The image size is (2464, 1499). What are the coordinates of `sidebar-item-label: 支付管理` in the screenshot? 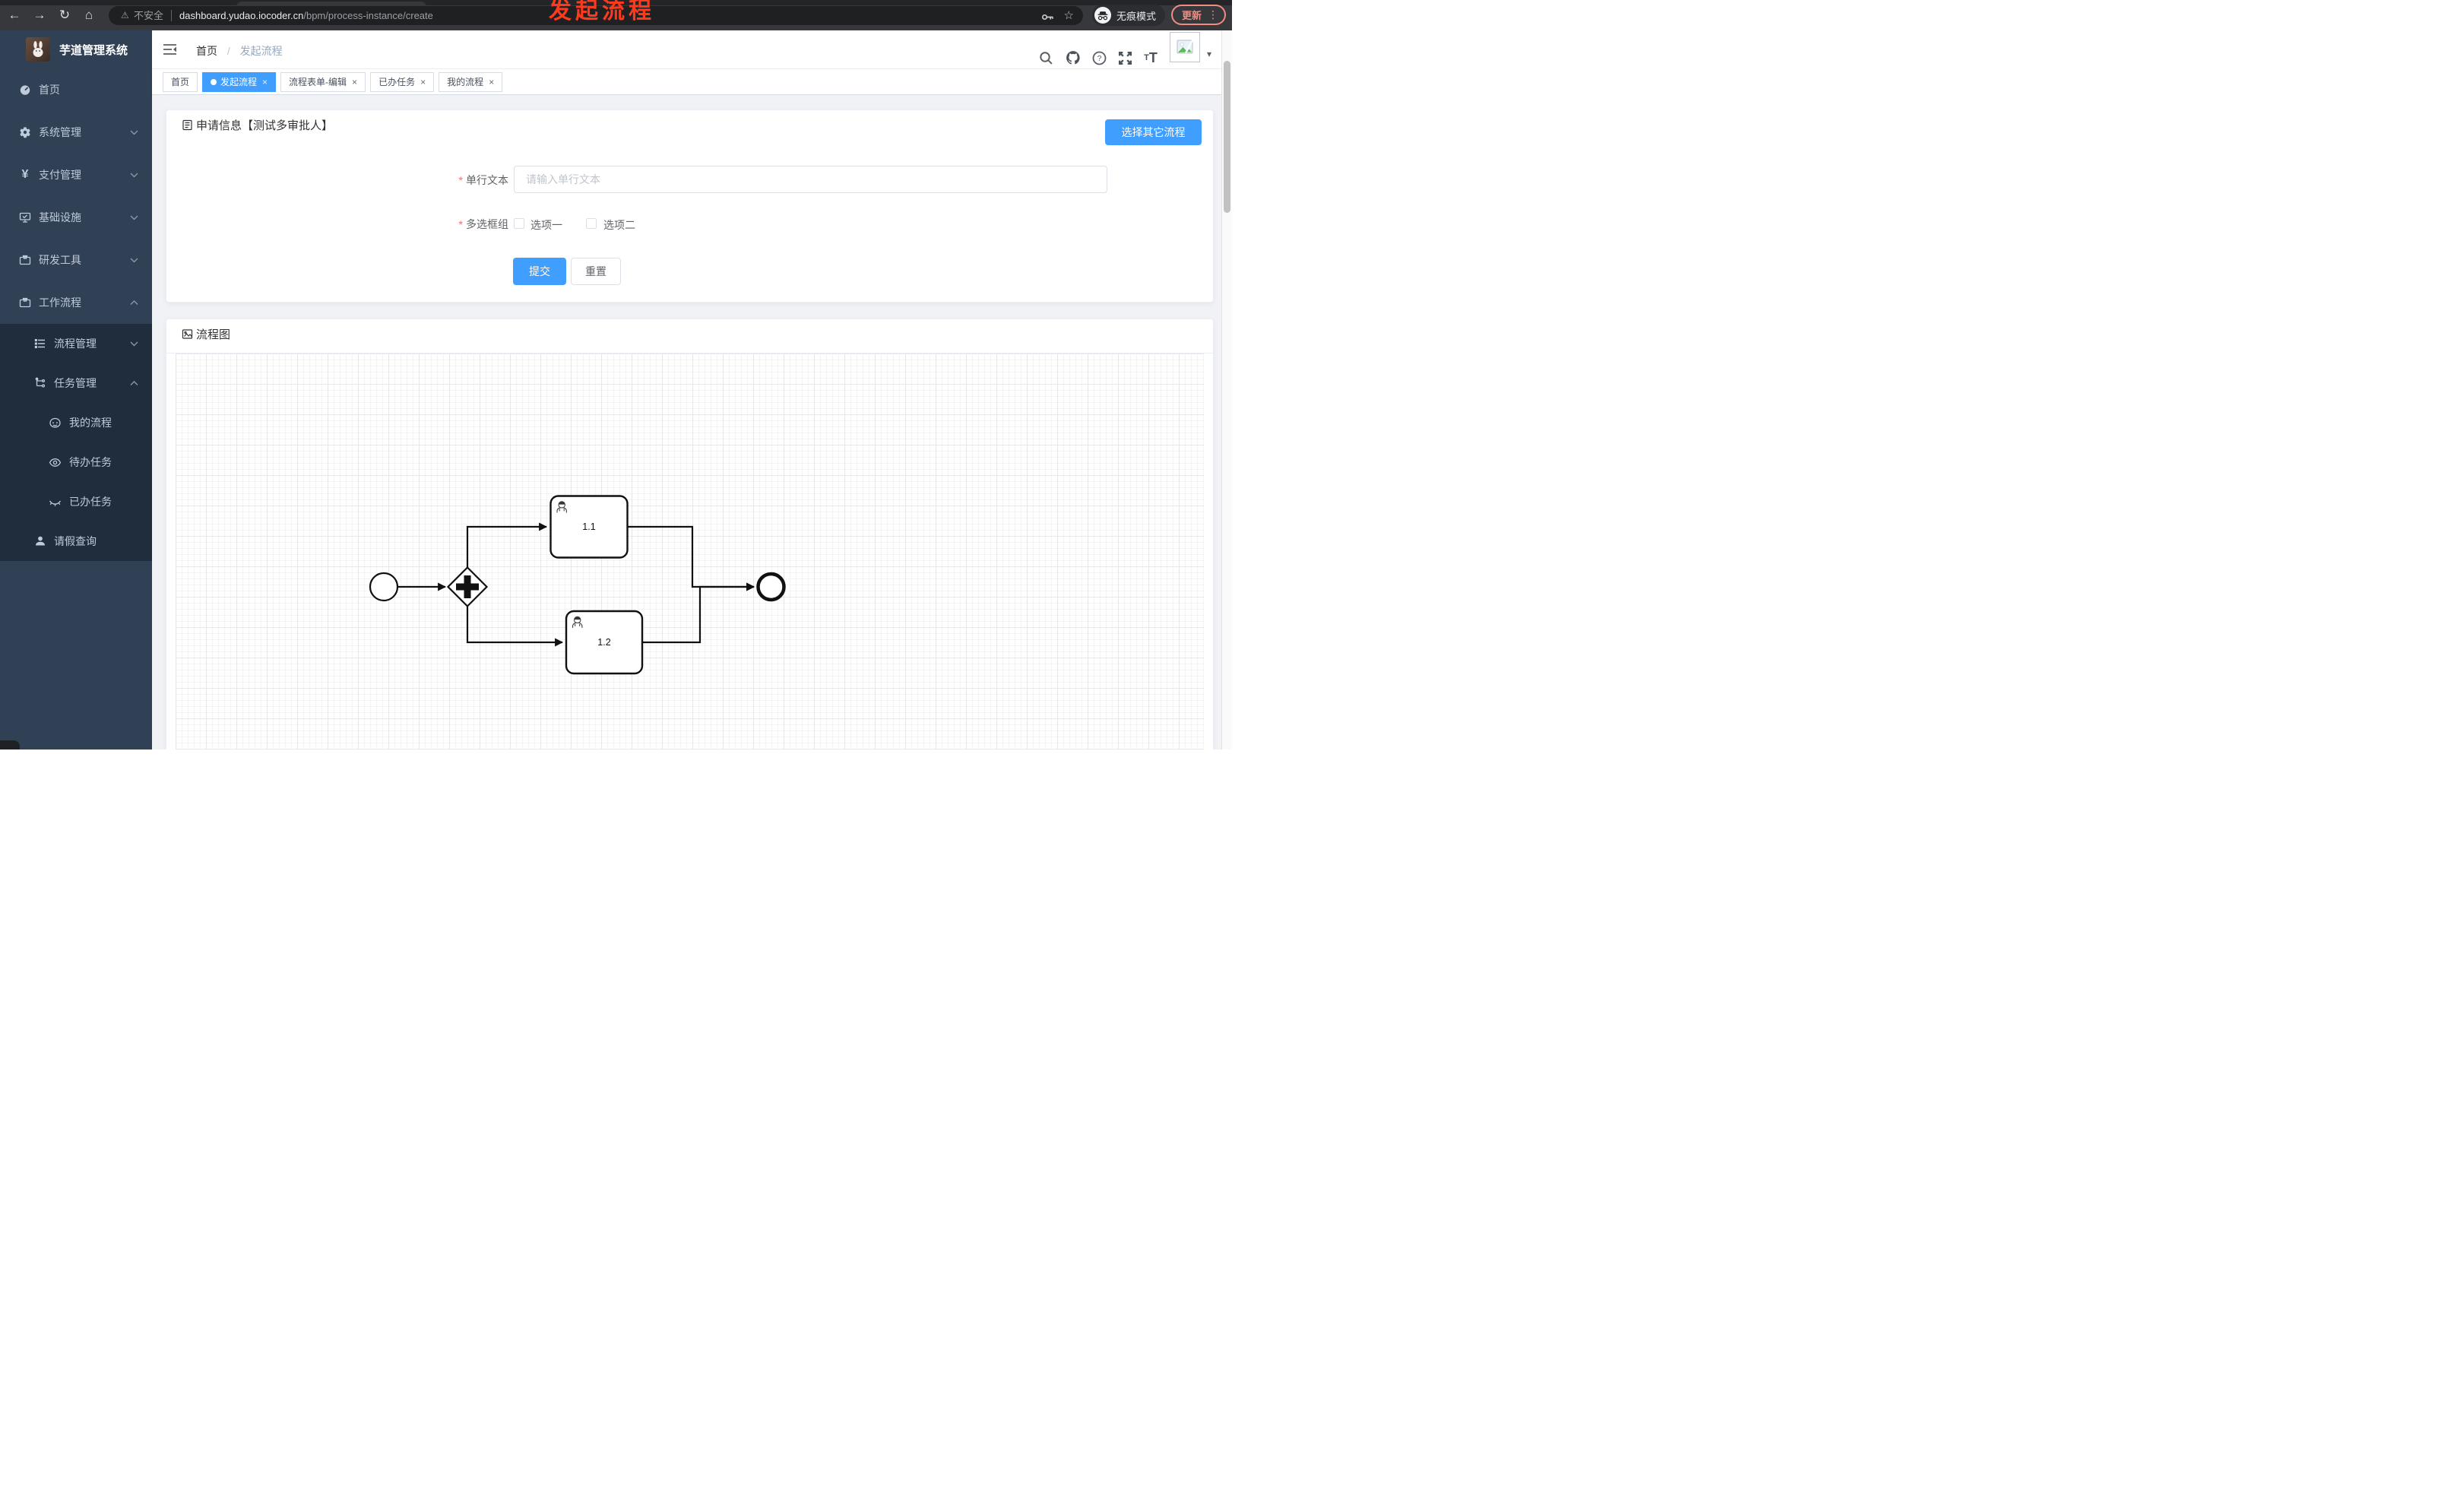 It's located at (60, 175).